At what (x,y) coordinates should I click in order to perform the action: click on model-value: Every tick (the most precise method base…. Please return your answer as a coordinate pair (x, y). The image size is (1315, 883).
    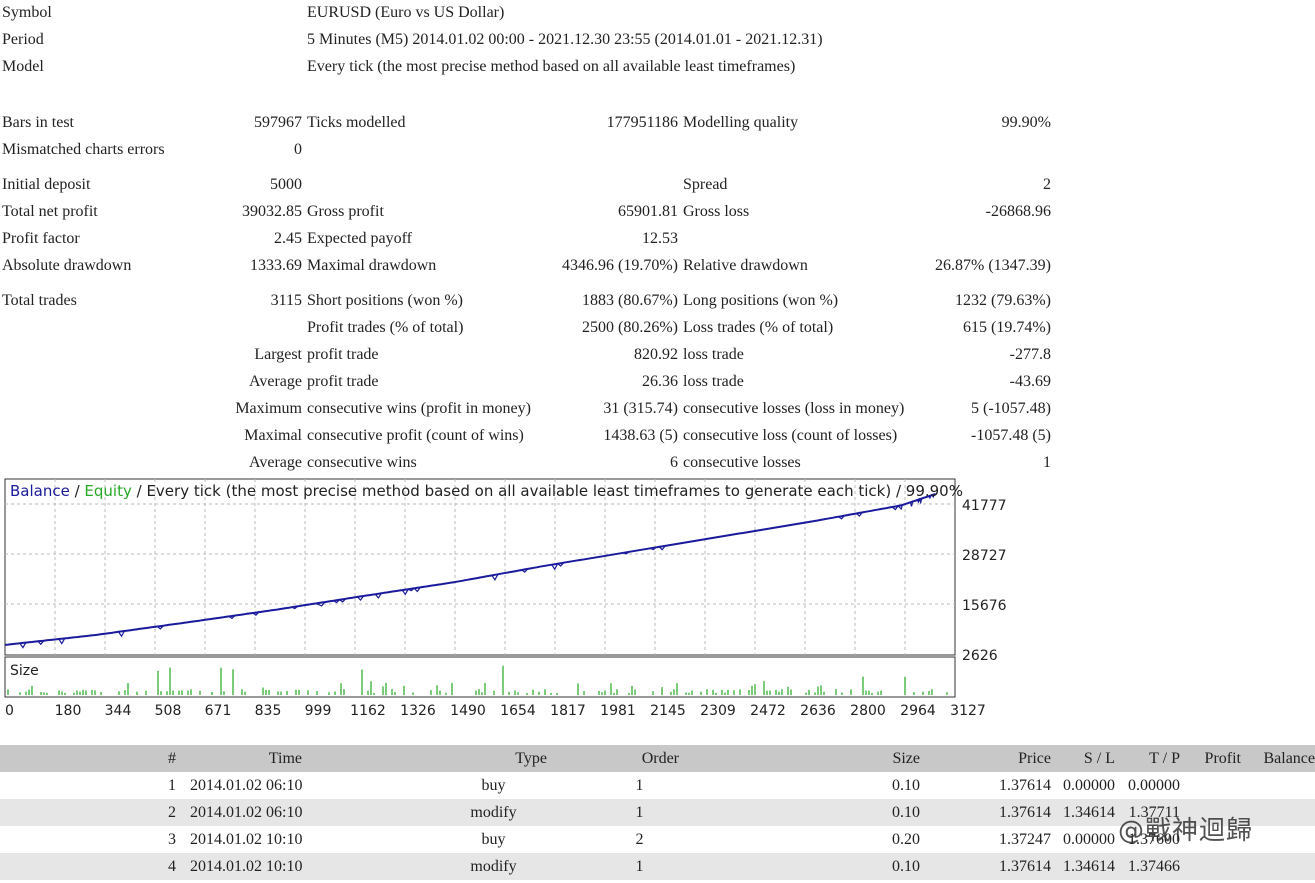
    Looking at the image, I should click on (551, 66).